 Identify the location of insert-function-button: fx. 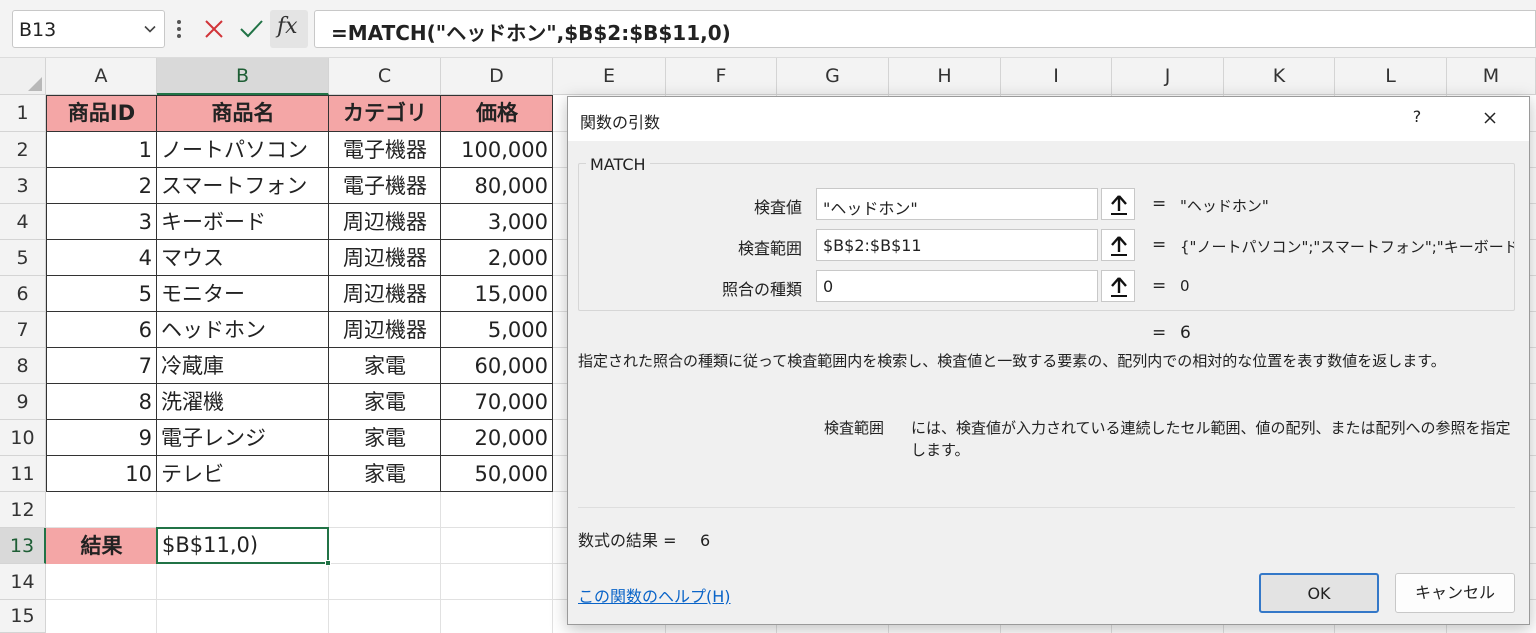
(289, 29).